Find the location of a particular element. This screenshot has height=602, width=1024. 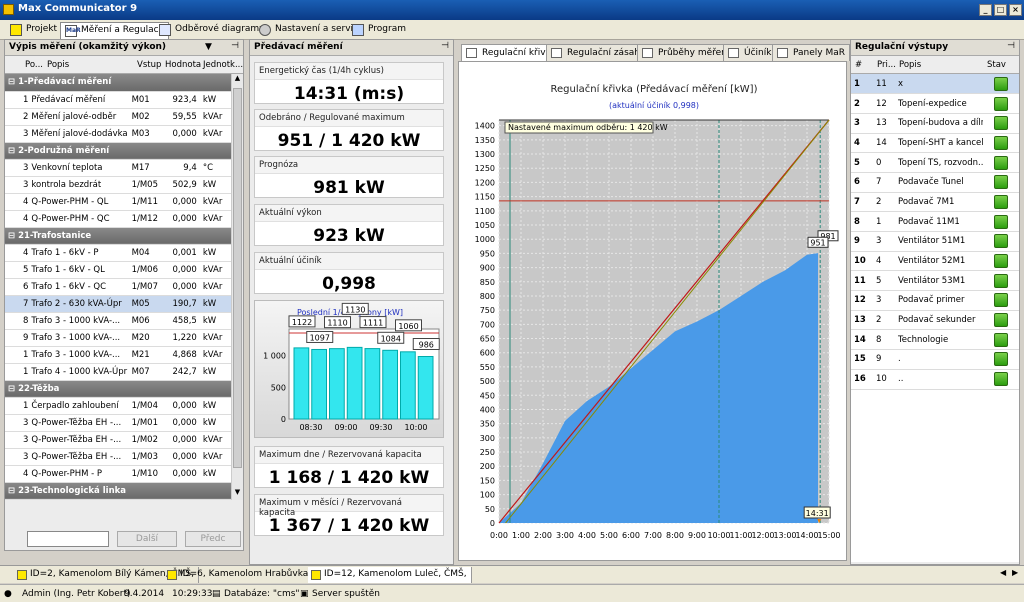

table-row: 5 Trafo 1 - 6kV - QL 1/M06 0,000 kVAr is located at coordinates (118, 270).